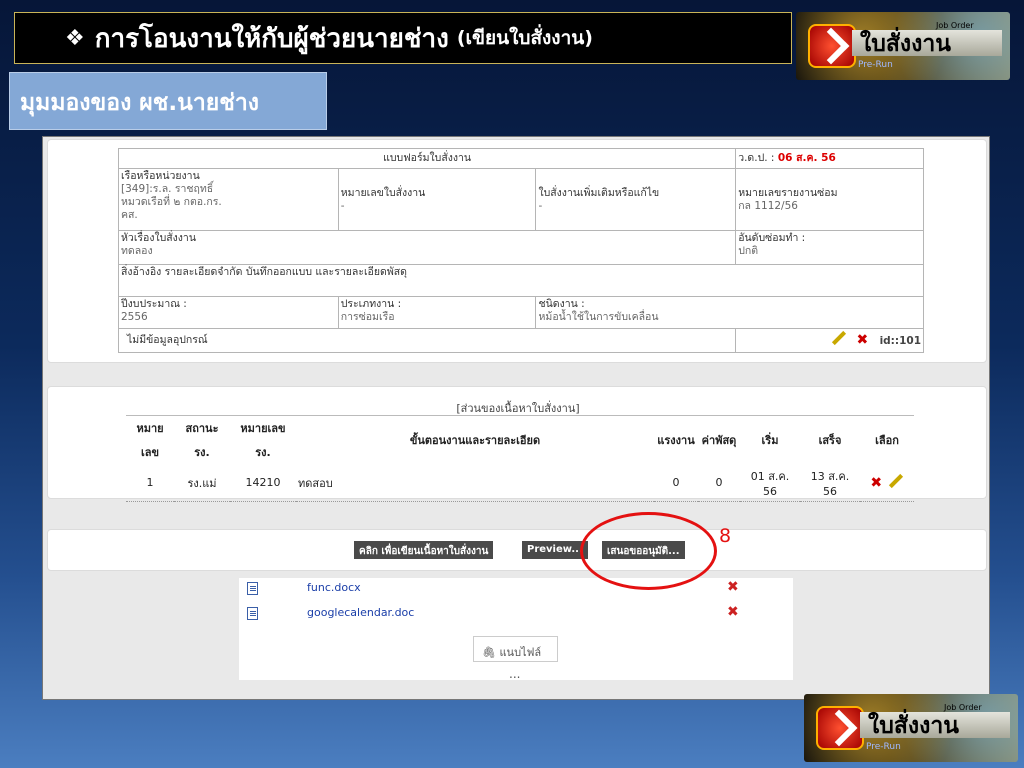  What do you see at coordinates (167, 189) in the screenshot?
I see `ship-value: [349]:ร.ล. ราชฤทธิ์` at bounding box center [167, 189].